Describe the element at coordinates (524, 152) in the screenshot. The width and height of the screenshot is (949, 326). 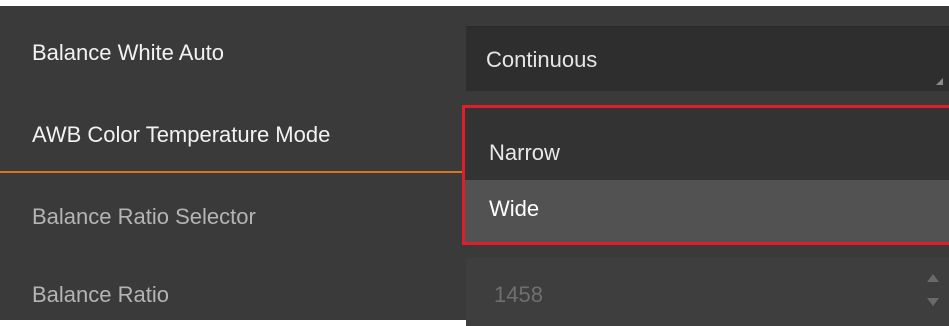
I see `option-label: Narrow` at that location.